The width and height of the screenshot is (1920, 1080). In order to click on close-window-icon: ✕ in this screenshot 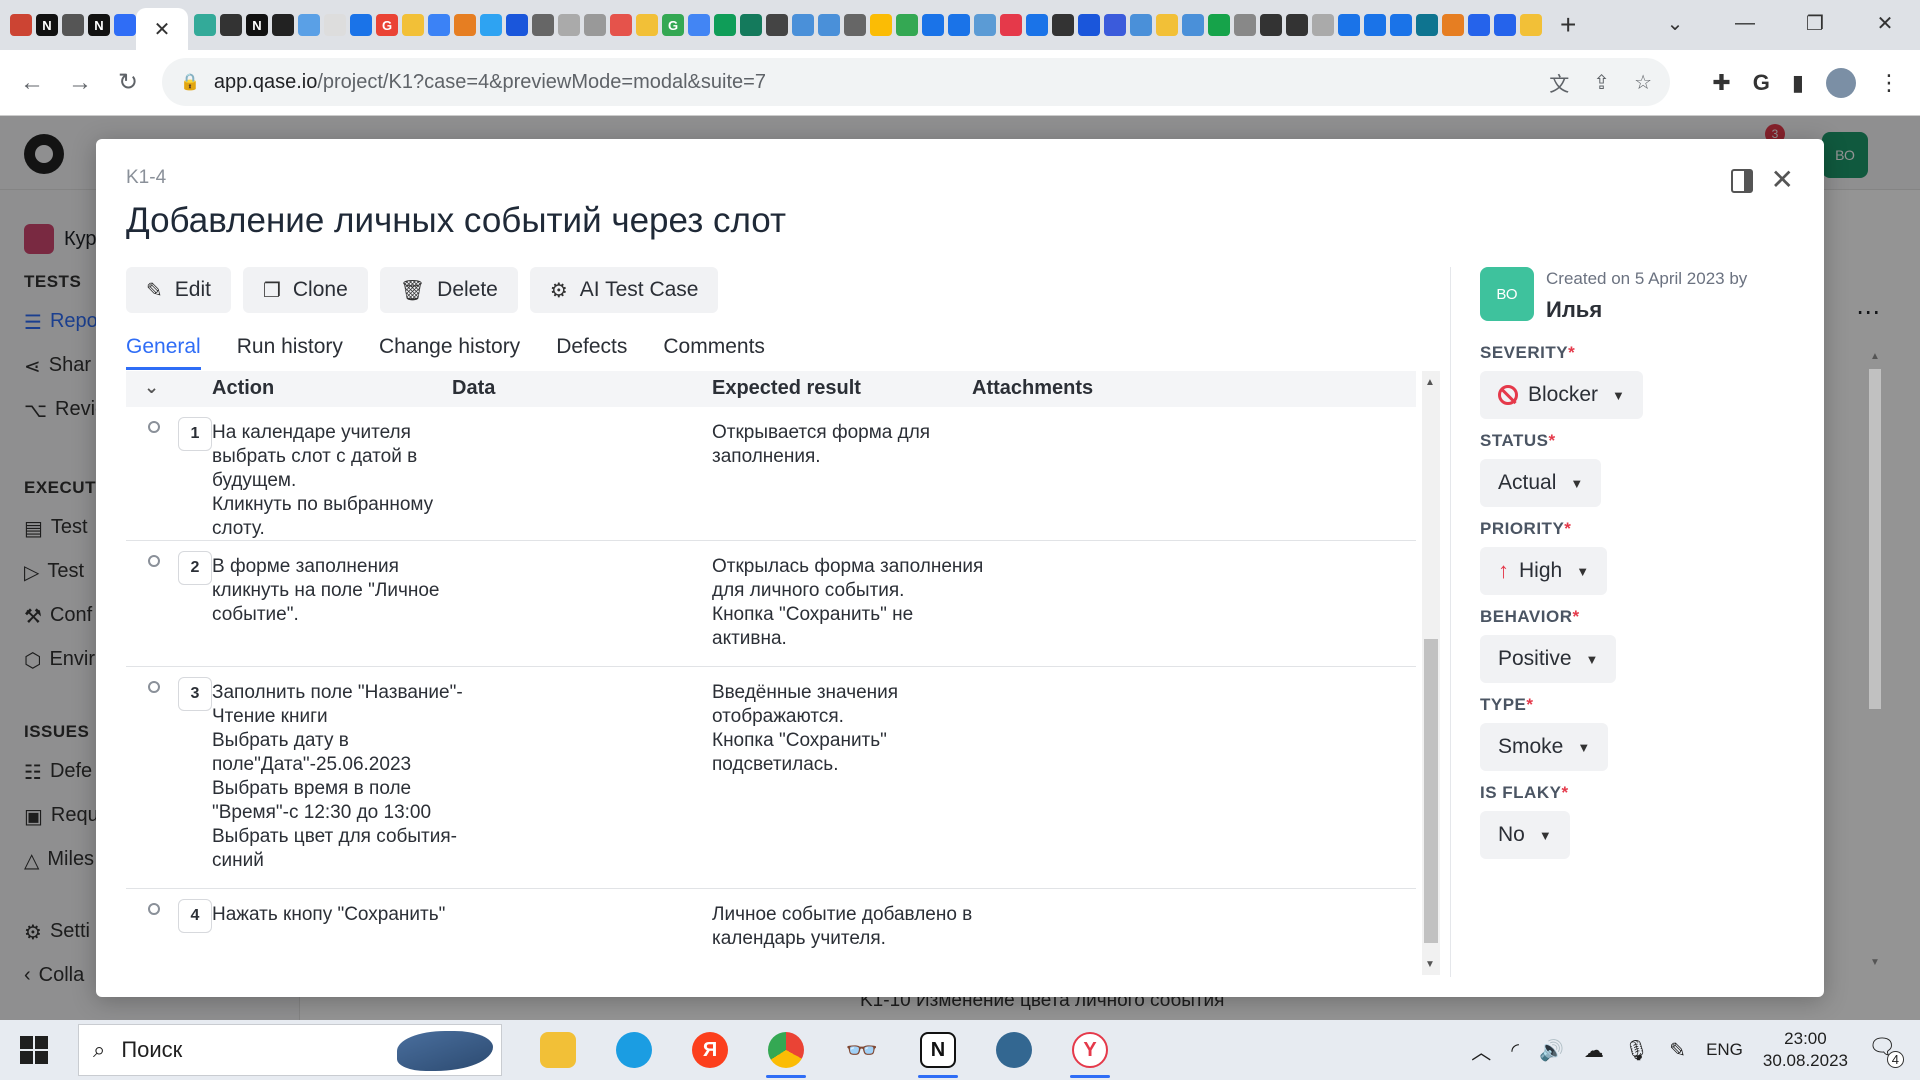, I will do `click(1885, 23)`.